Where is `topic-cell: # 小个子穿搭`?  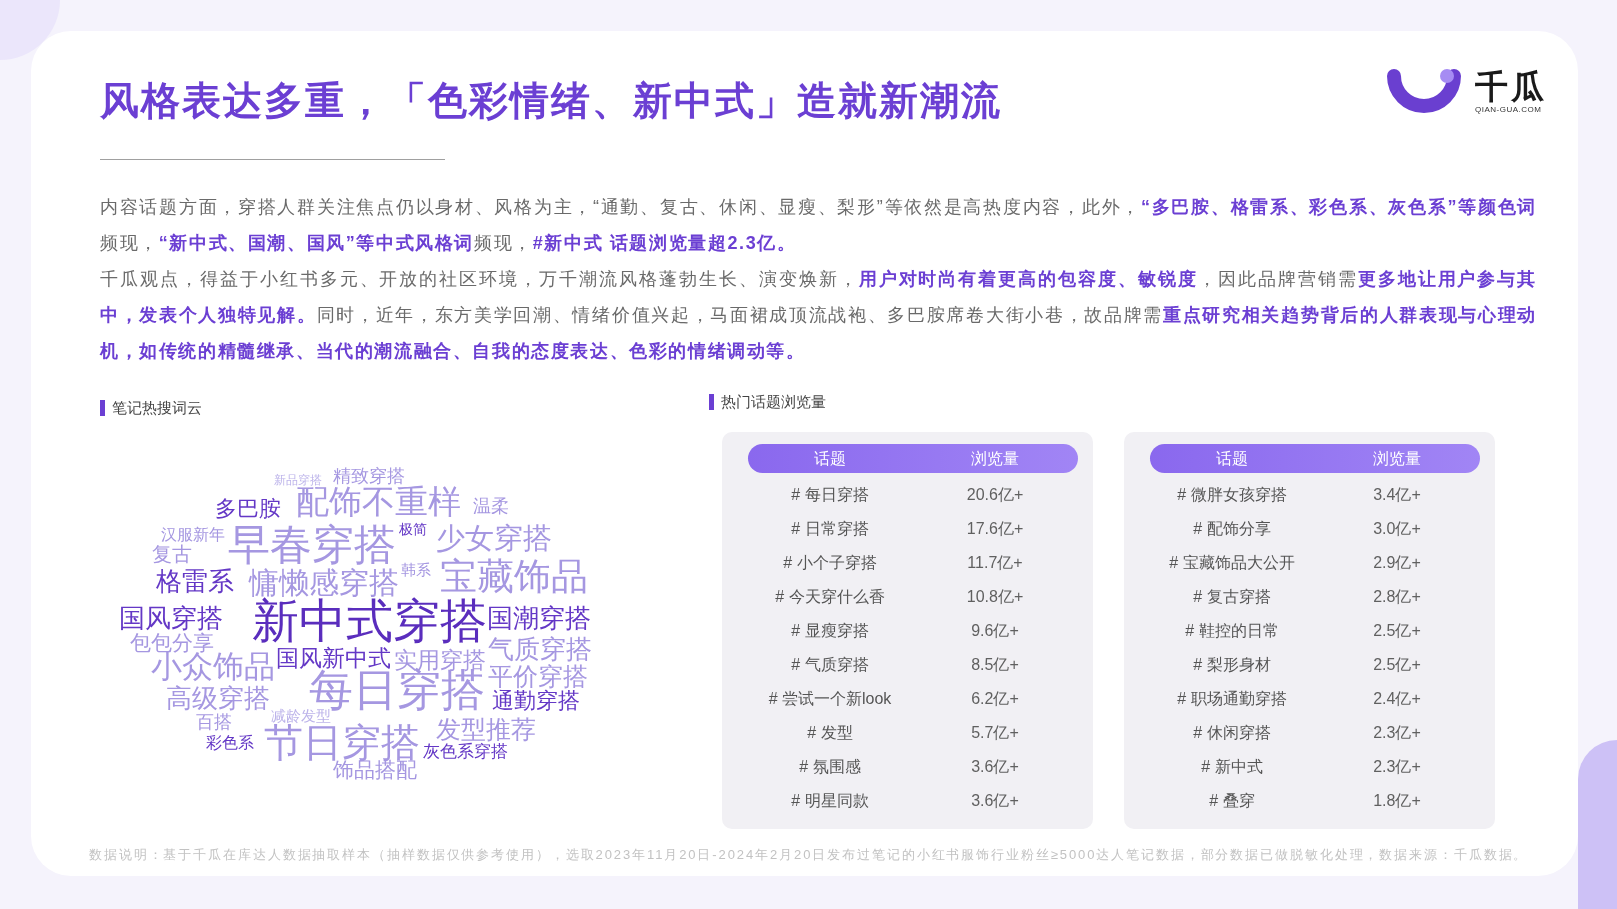 topic-cell: # 小个子穿搭 is located at coordinates (830, 563).